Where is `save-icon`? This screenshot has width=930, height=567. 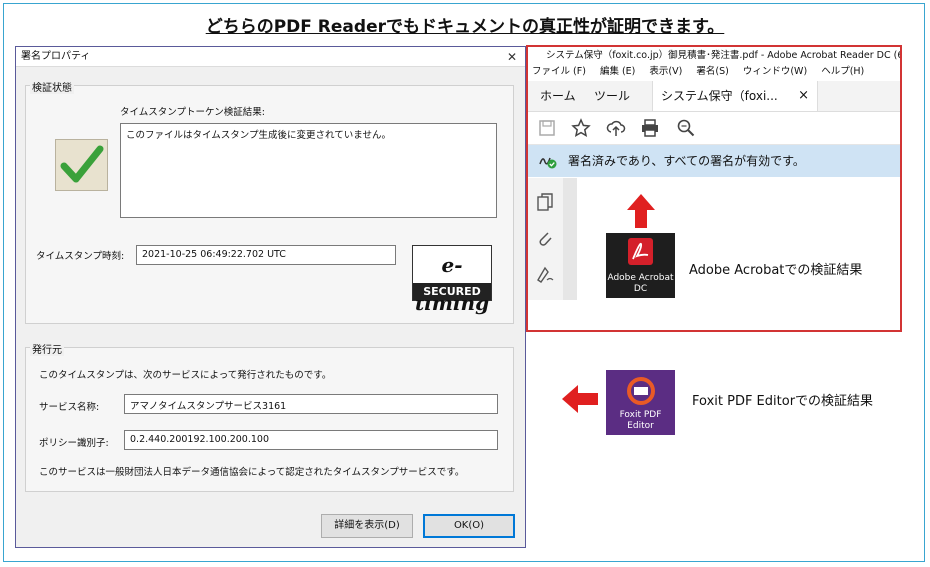 save-icon is located at coordinates (547, 128).